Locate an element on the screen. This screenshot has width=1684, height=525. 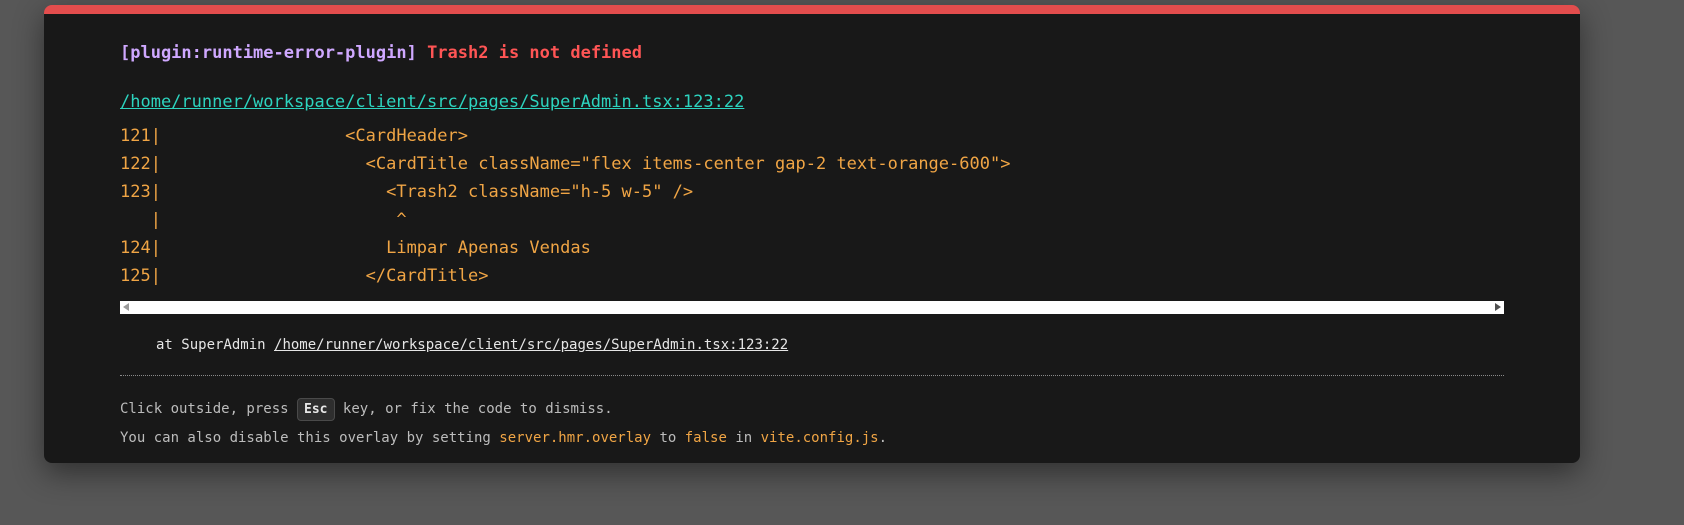
code-line: 121| <CardHeader> is located at coordinates (294, 136).